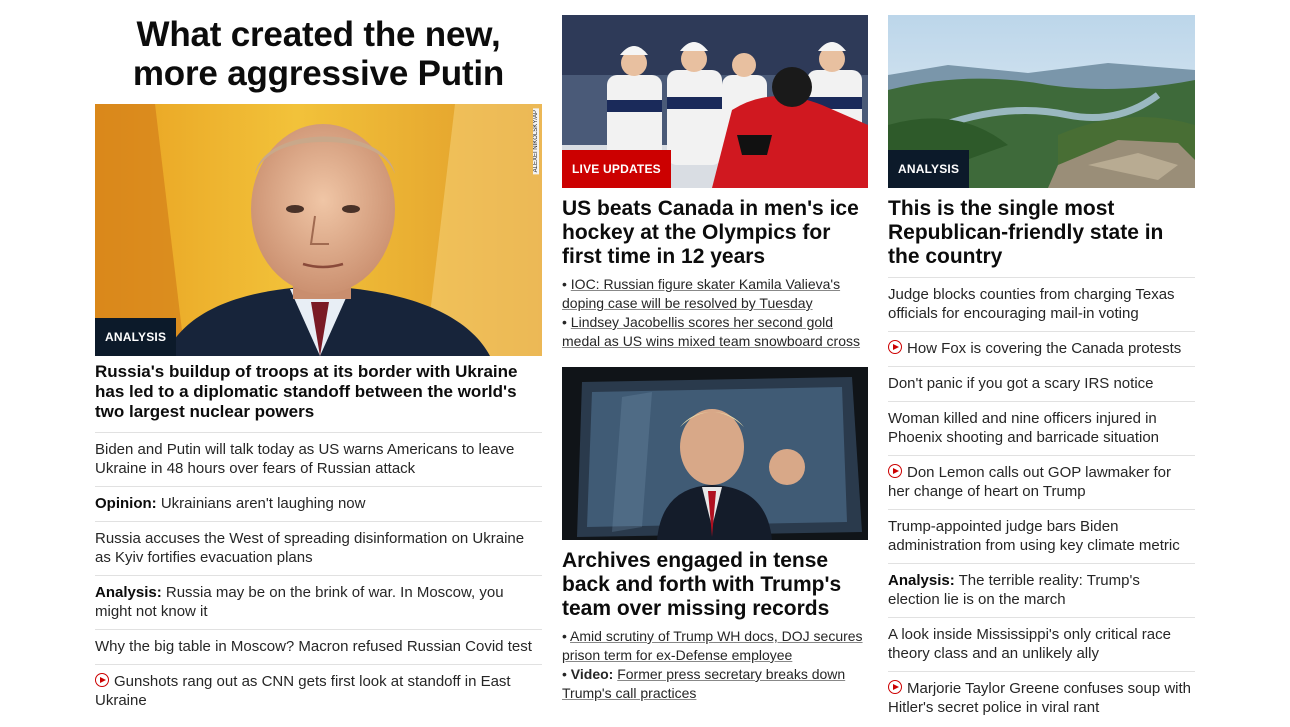 This screenshot has width=1290, height=727. I want to click on live-updates-badge: LIVE UPDATES, so click(616, 169).